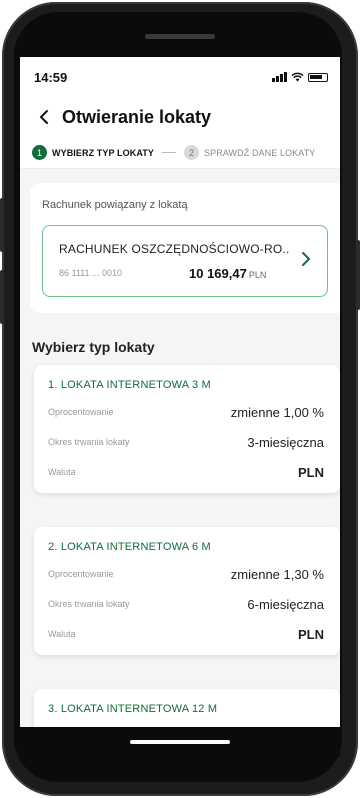 The height and width of the screenshot is (798, 360). I want to click on home-indicator, so click(180, 742).